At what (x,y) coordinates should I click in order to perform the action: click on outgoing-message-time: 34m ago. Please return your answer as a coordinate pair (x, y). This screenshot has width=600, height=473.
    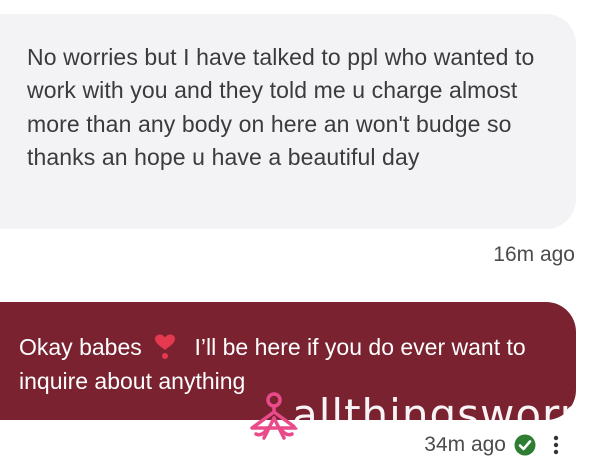
    Looking at the image, I should click on (465, 444).